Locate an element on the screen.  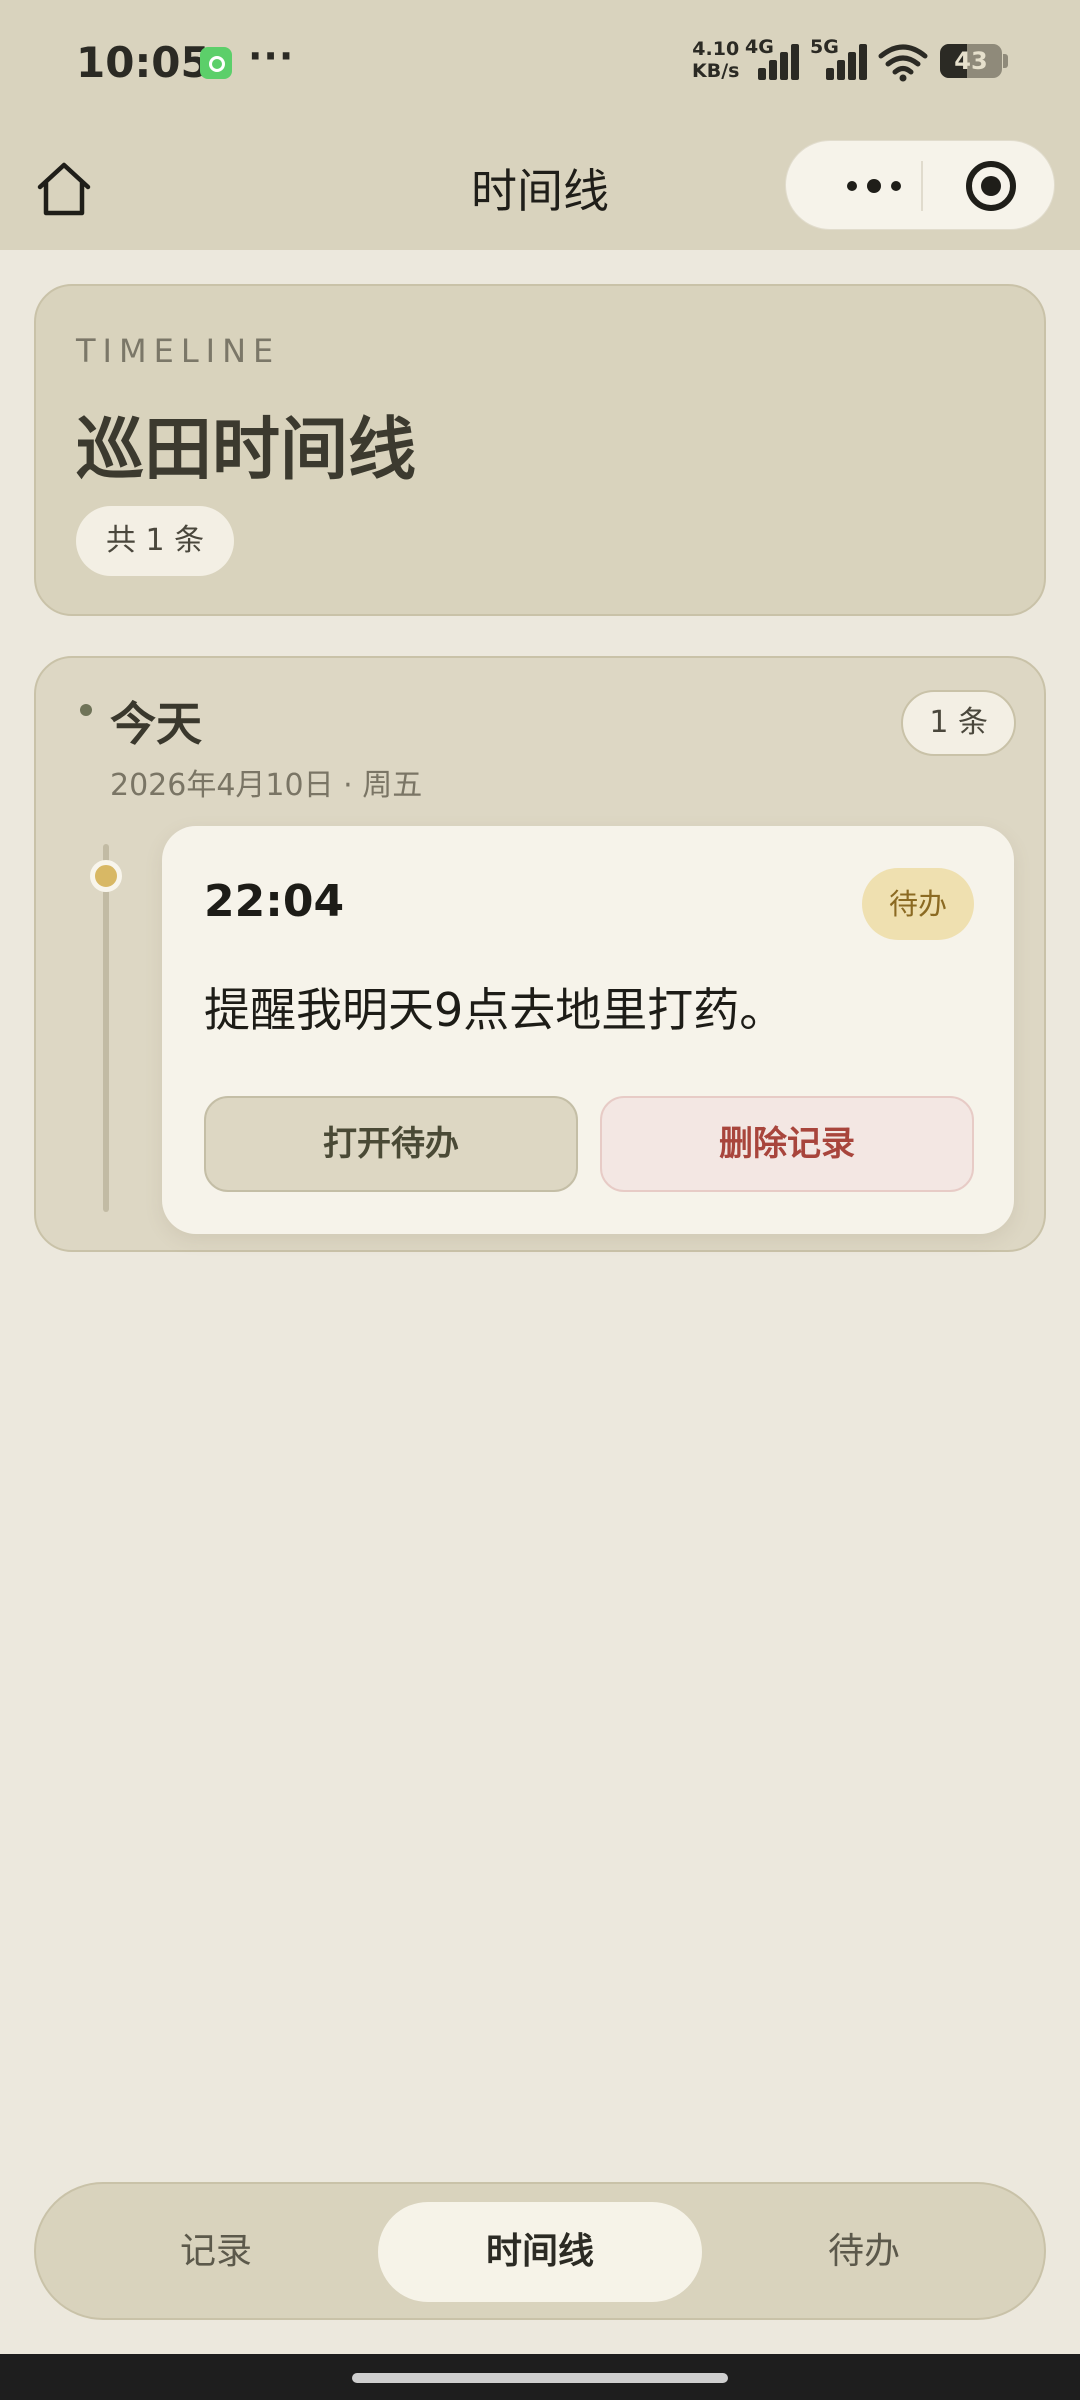
close-program-icon is located at coordinates (991, 186).